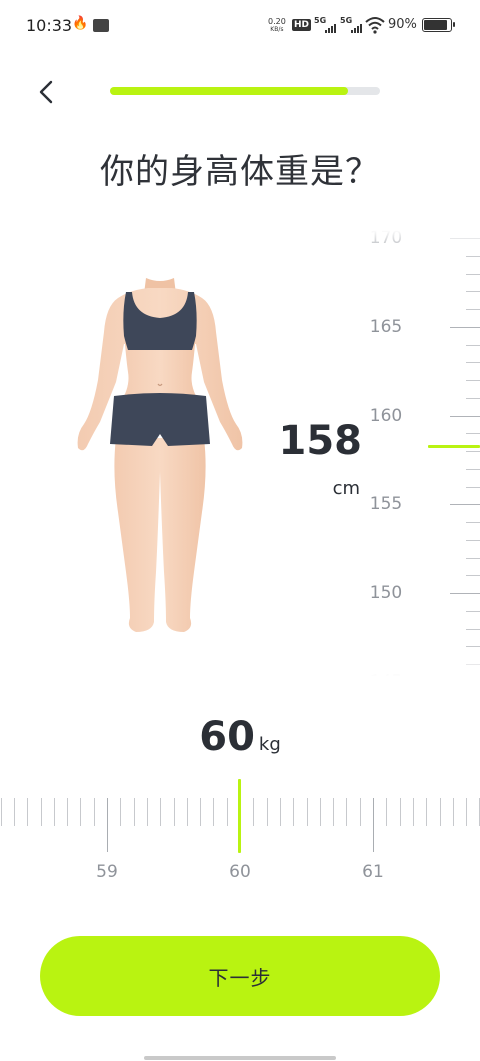 The height and width of the screenshot is (1061, 480). What do you see at coordinates (240, 872) in the screenshot?
I see `weight-ruler-label: 60` at bounding box center [240, 872].